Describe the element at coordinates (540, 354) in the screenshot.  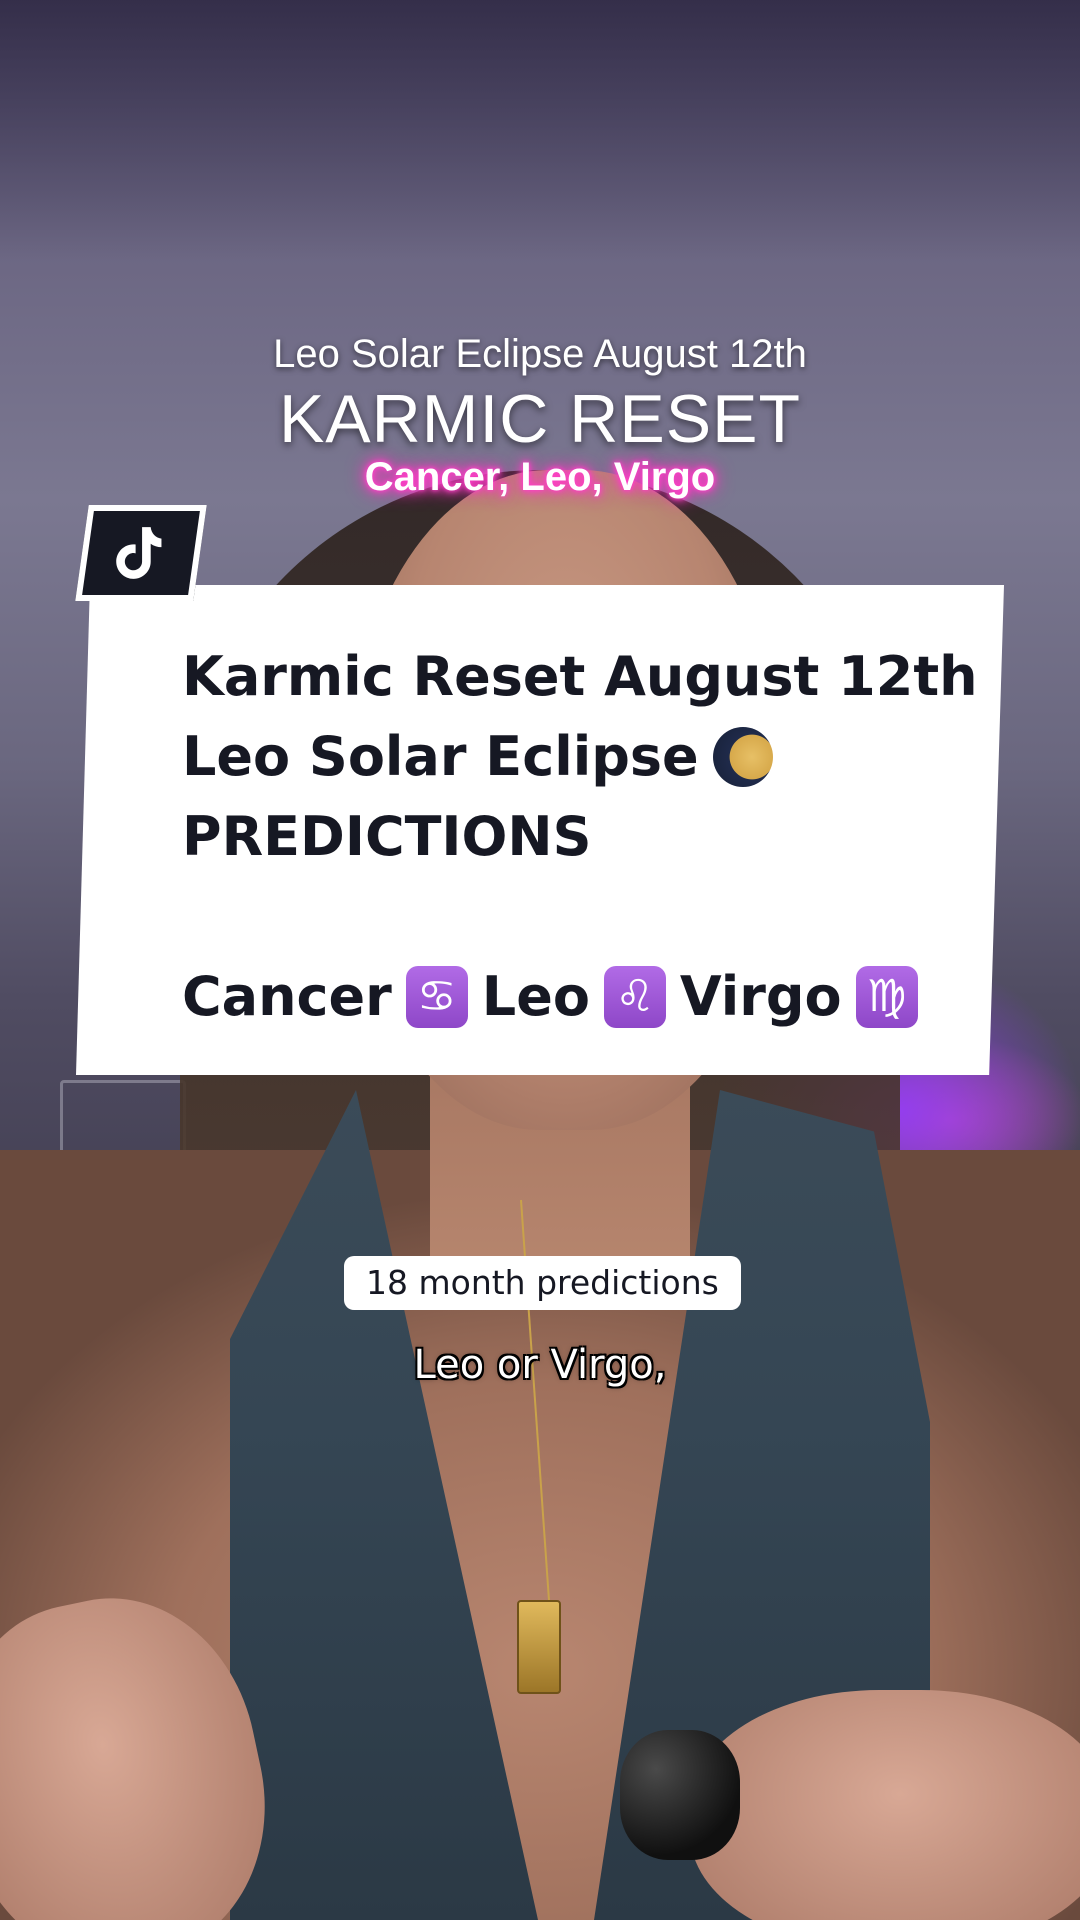
I see `overlay-subtitle: Leo Solar Eclipse August 12th` at that location.